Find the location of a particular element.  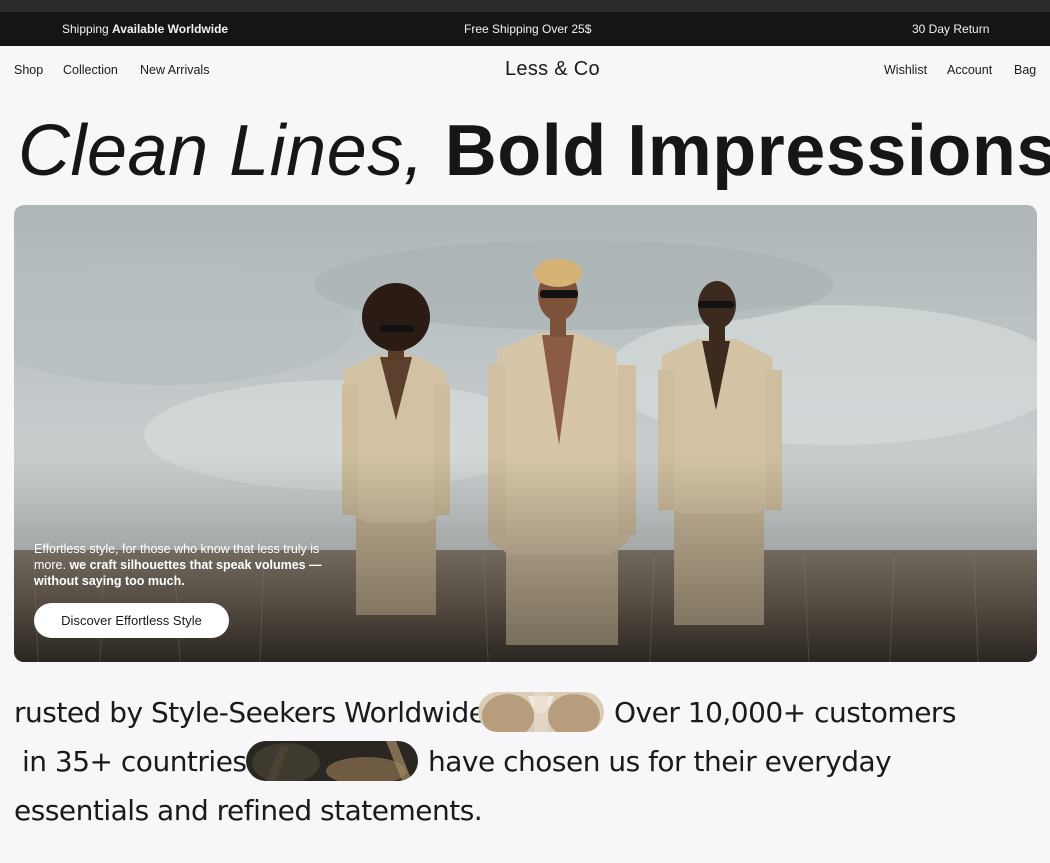

page-headline: Clean Lines, Bold Impressions is located at coordinates (534, 151).